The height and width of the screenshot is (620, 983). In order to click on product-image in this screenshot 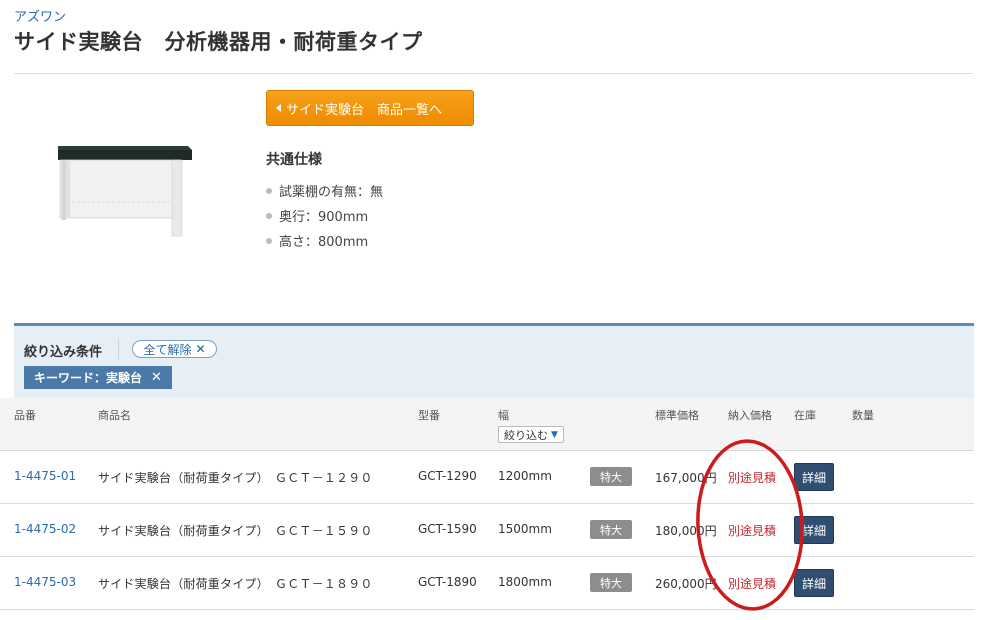, I will do `click(125, 191)`.